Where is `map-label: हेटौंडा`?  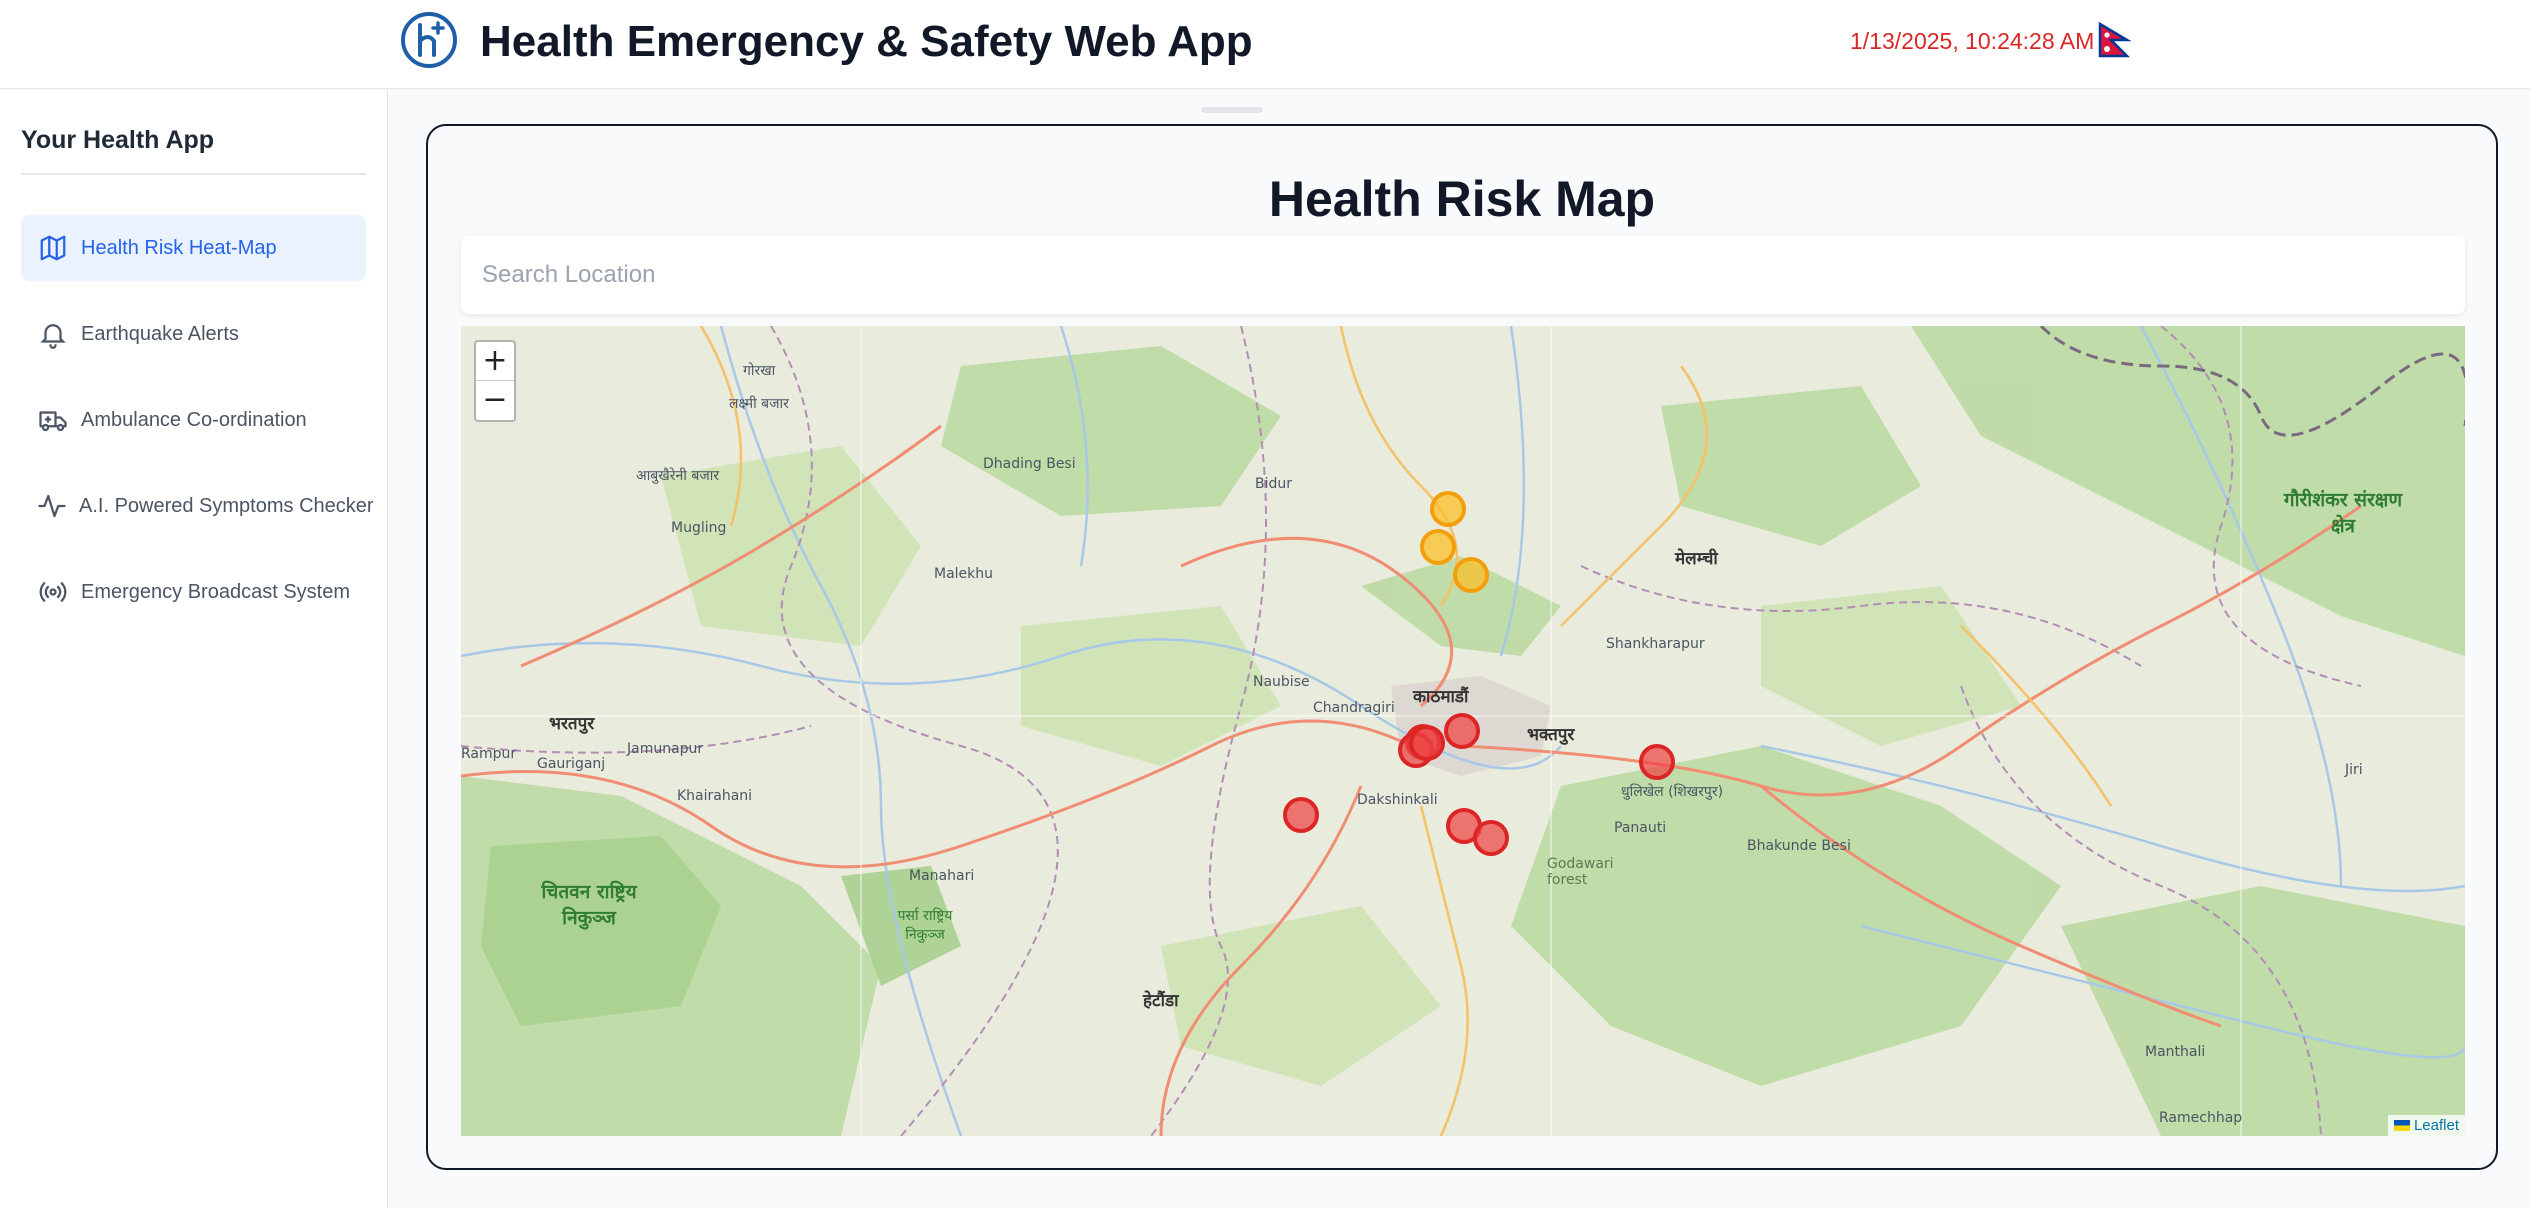 map-label: हेटौंडा is located at coordinates (1161, 1001).